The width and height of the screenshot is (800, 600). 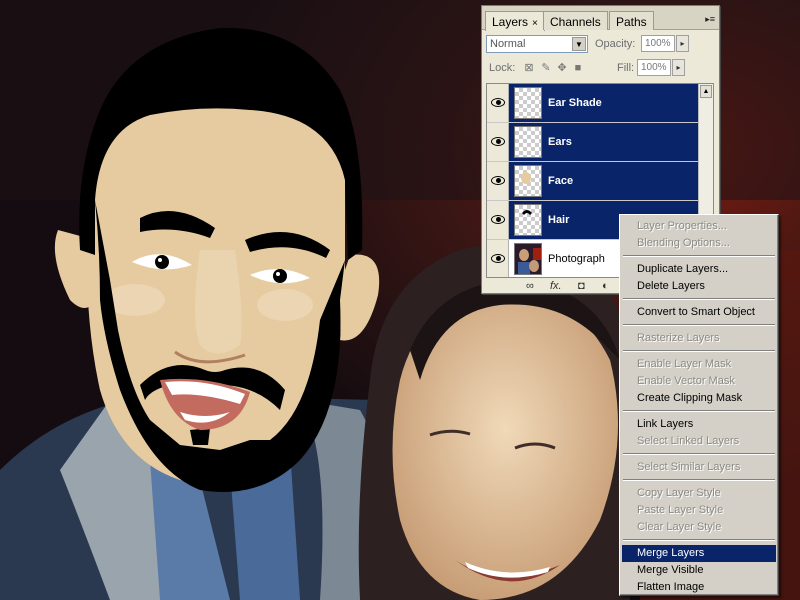 I want to click on fx-icon: fx., so click(x=556, y=286).